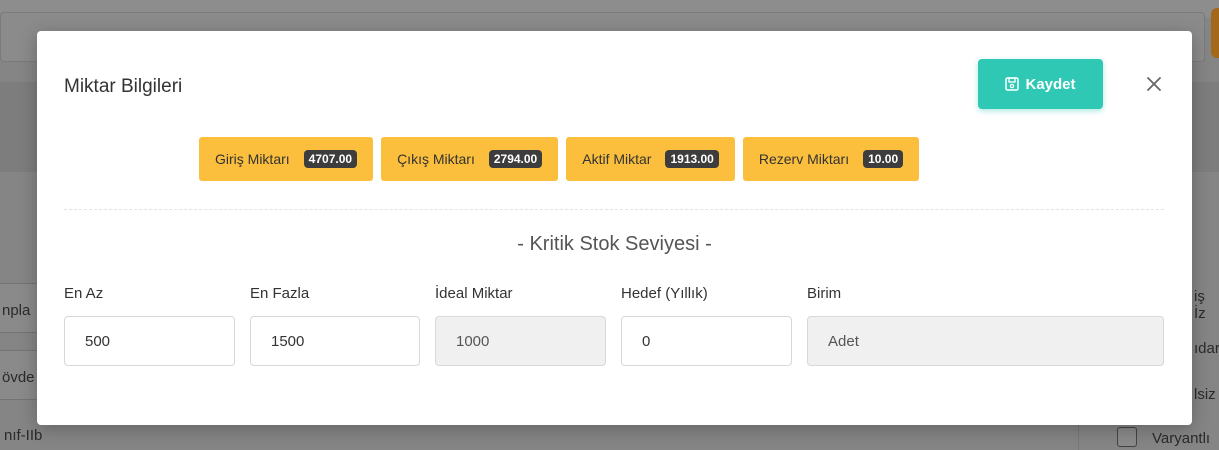 Image resolution: width=1219 pixels, height=450 pixels. I want to click on badge-label: Çıkış Miktarı, so click(436, 159).